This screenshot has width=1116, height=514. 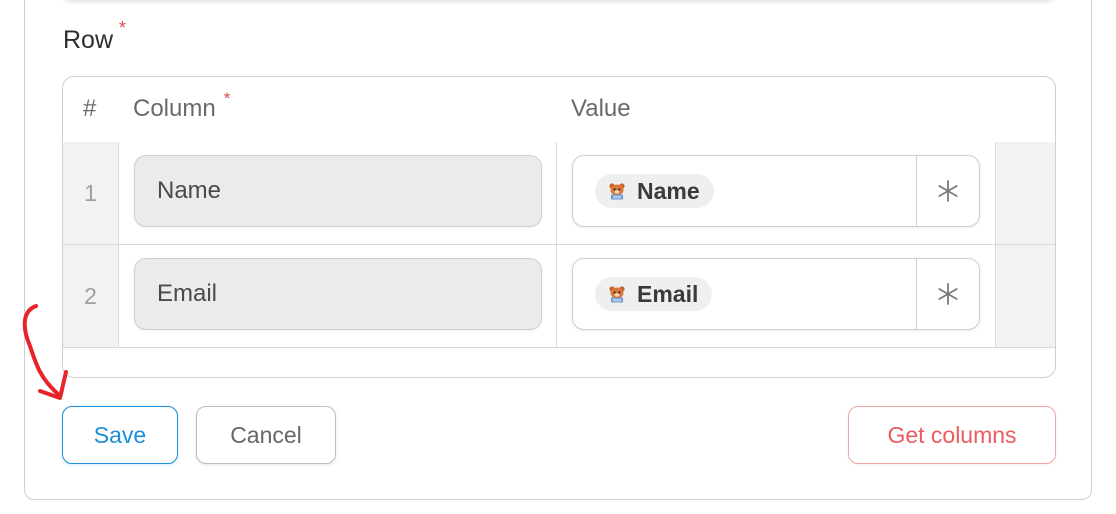 I want to click on smart-tag-label: Email, so click(x=668, y=293).